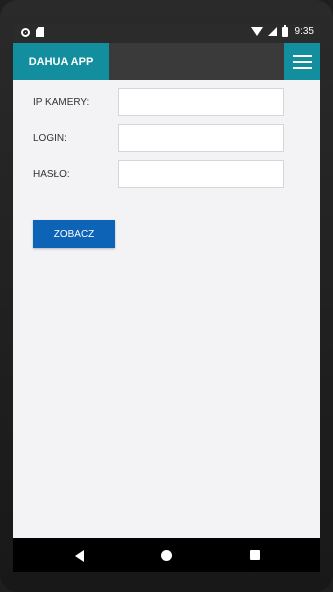 Image resolution: width=333 pixels, height=592 pixels. Describe the element at coordinates (51, 174) in the screenshot. I see `password-label: HASŁO:` at that location.